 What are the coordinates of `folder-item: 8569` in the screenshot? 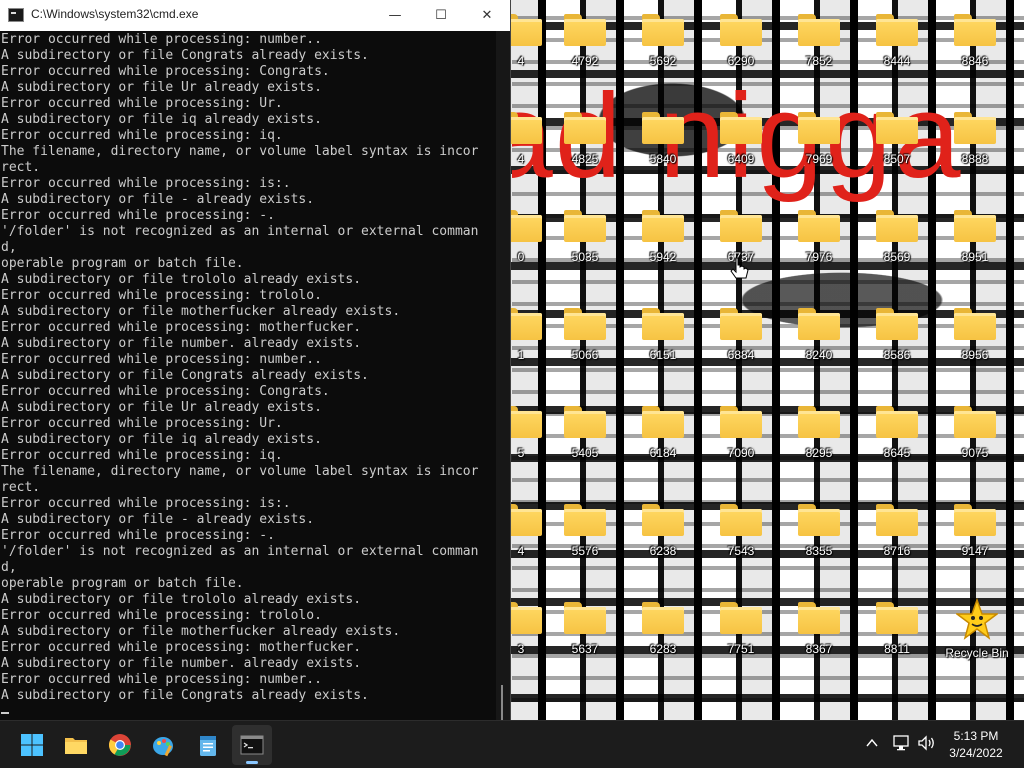 It's located at (897, 246).